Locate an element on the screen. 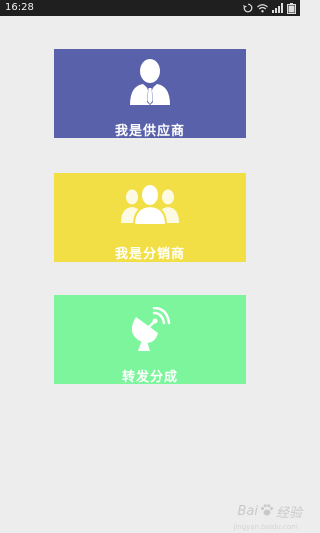  share-commission-button: 转发分成 is located at coordinates (150, 340).